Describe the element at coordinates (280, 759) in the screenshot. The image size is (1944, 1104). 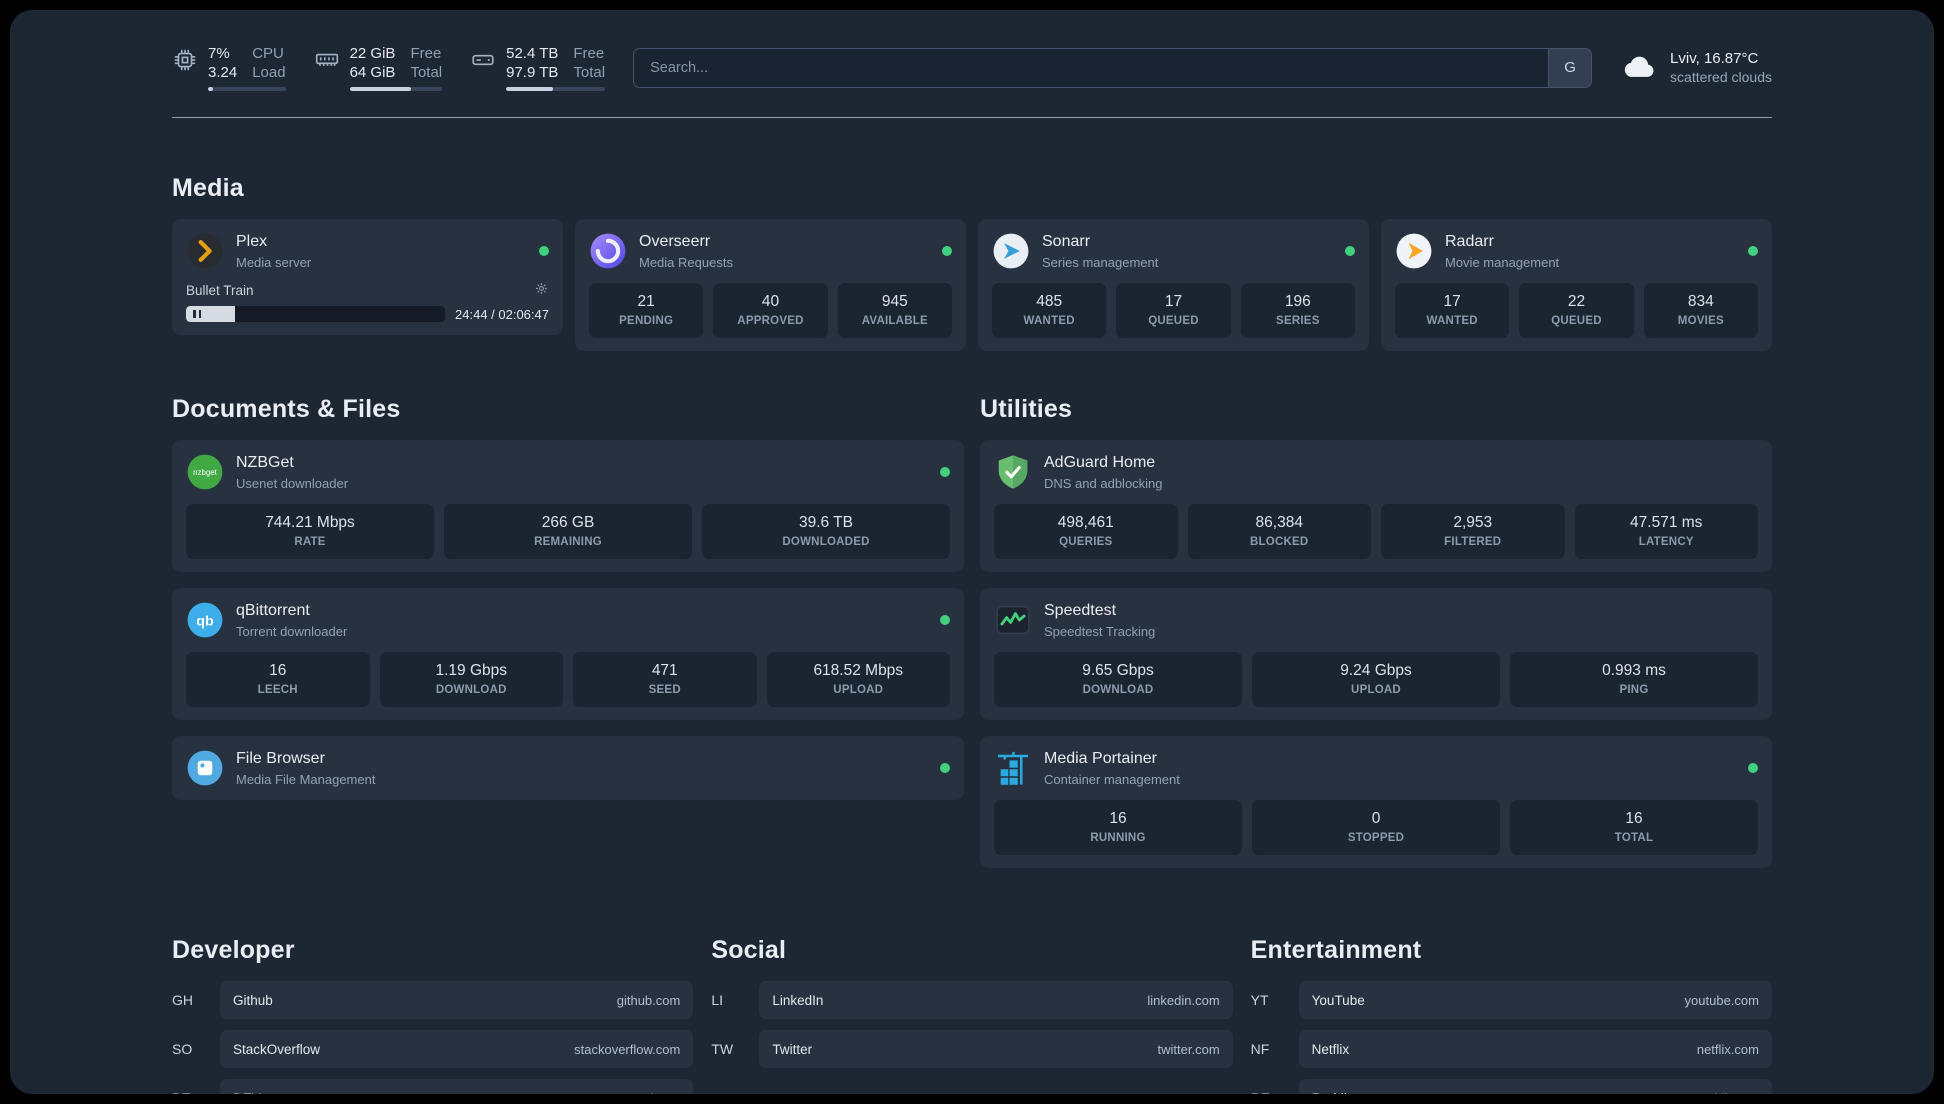
I see `service-title: File Browser` at that location.